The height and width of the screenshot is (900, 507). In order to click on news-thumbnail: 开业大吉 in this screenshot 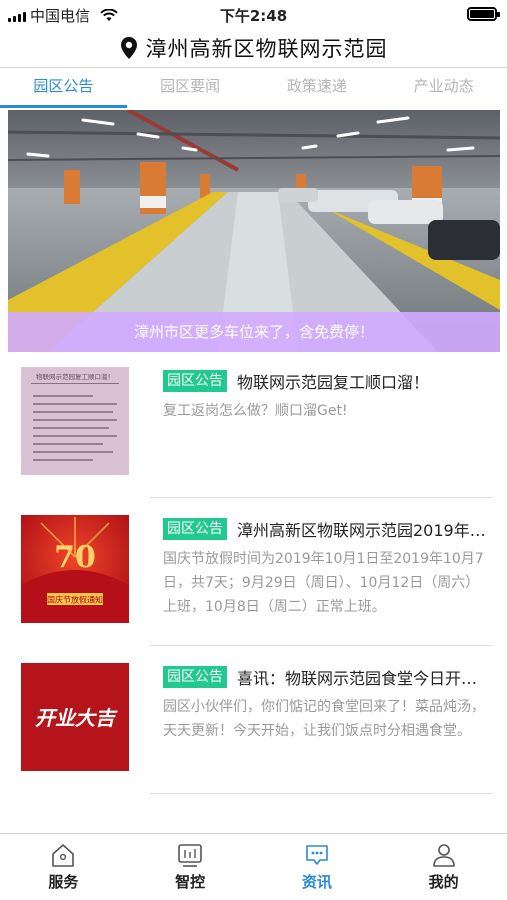, I will do `click(75, 717)`.